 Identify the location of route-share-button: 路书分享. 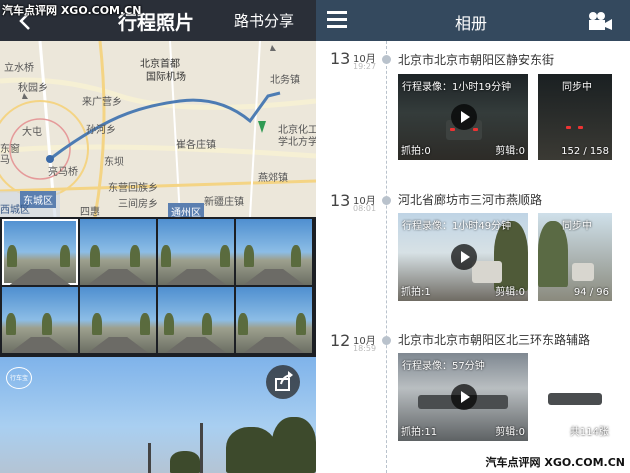
(264, 20).